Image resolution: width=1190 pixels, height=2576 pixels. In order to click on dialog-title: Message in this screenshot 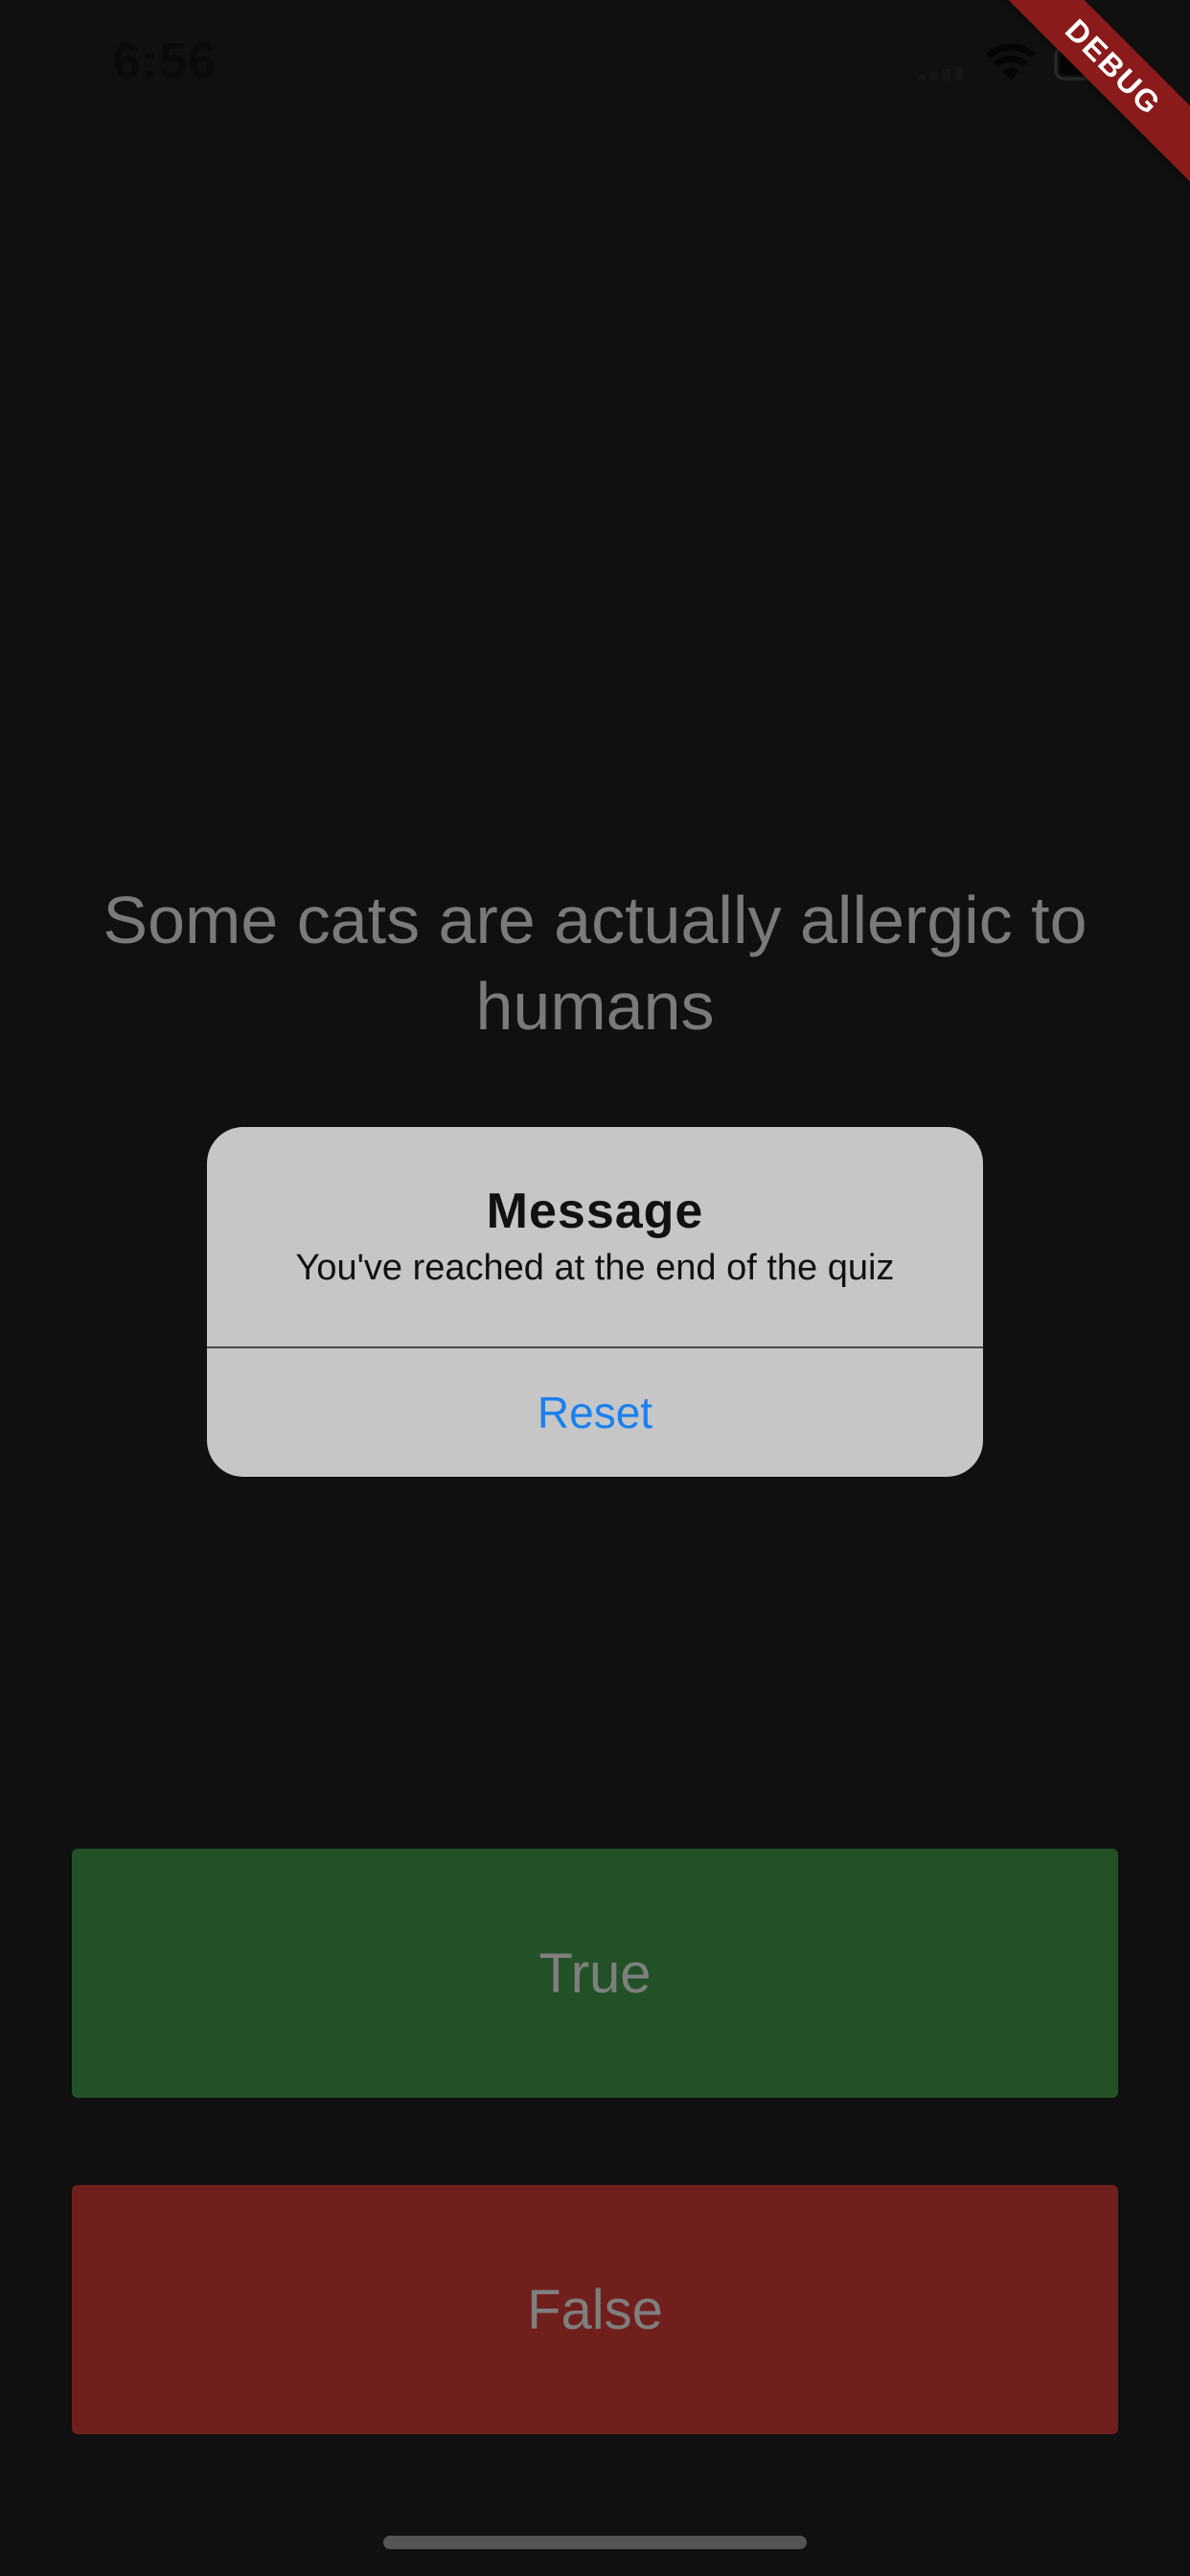, I will do `click(595, 1211)`.